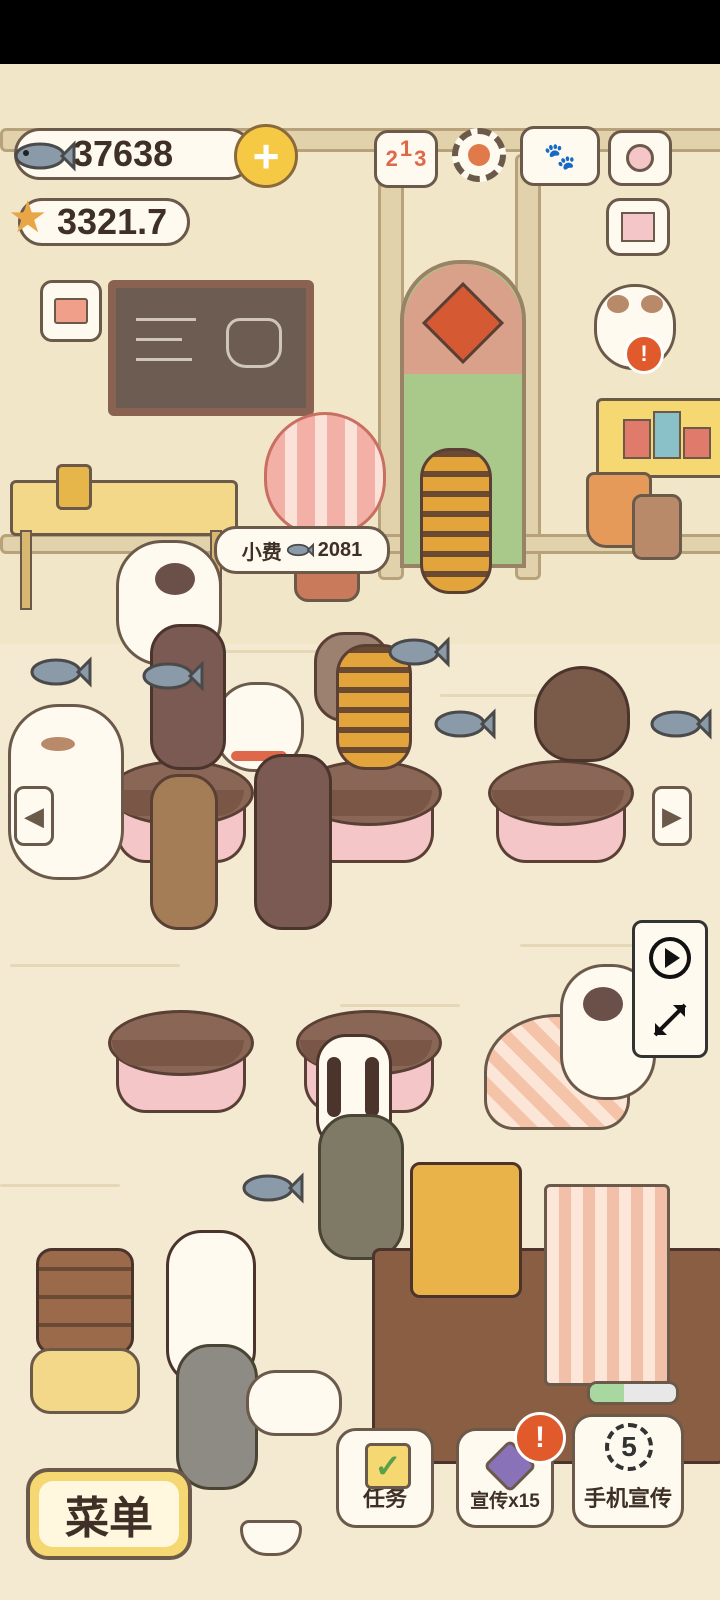  What do you see at coordinates (638, 227) in the screenshot?
I see `newspaper-icon` at bounding box center [638, 227].